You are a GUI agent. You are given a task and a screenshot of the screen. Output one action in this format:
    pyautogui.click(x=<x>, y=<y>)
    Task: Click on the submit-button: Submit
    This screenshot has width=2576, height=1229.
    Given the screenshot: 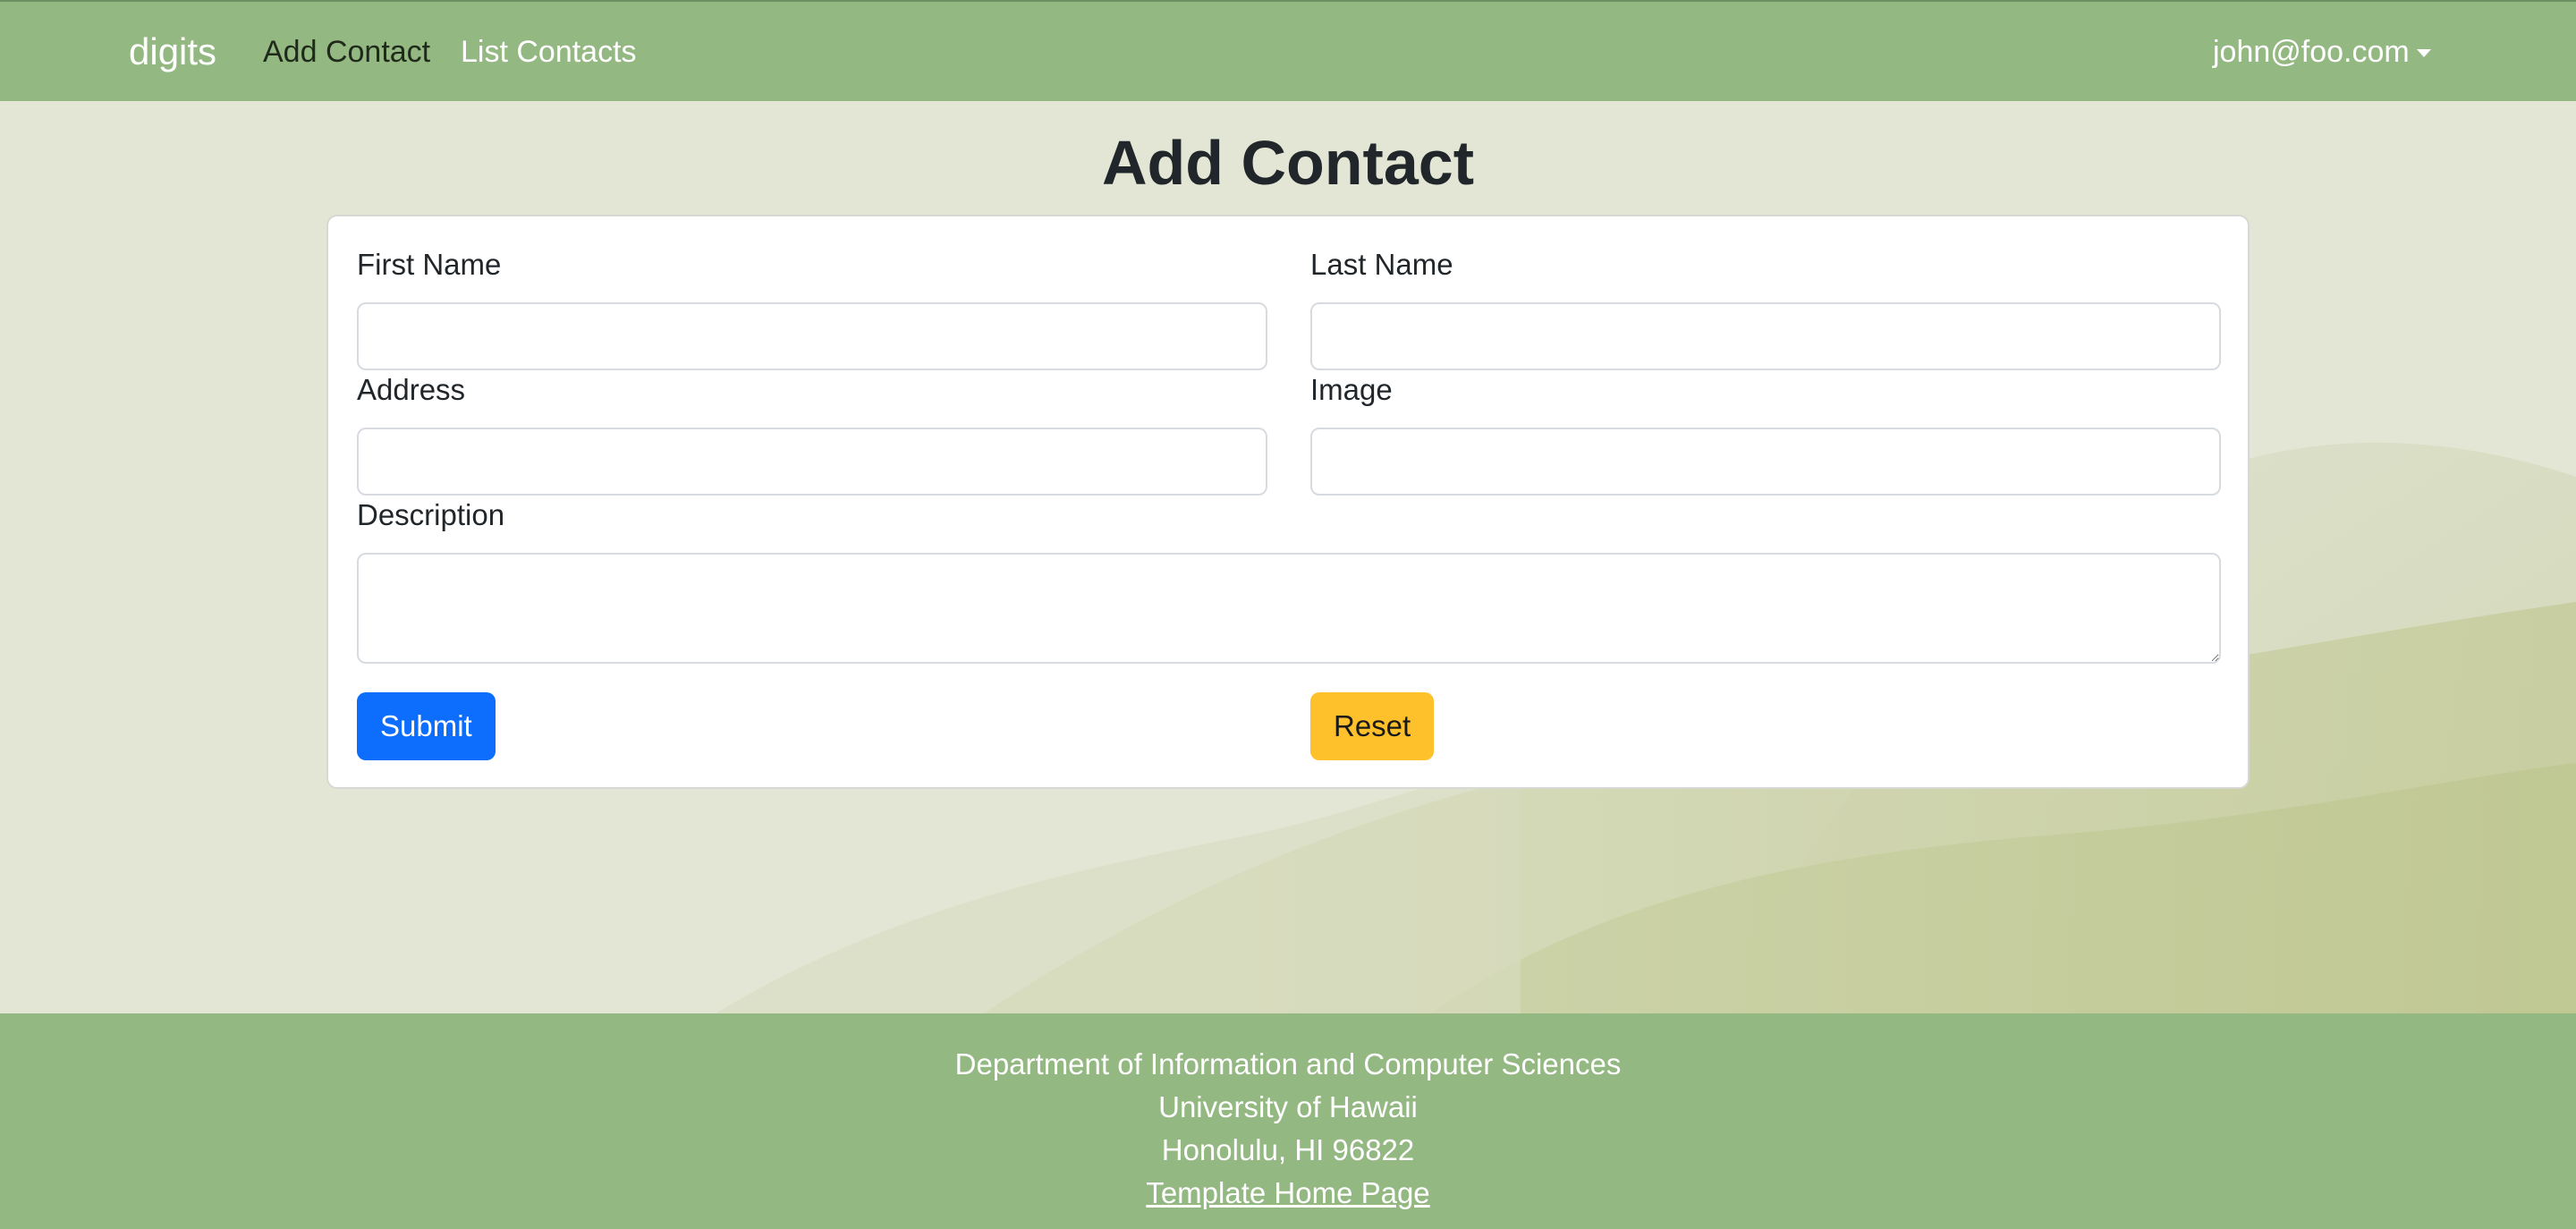 What is the action you would take?
    pyautogui.click(x=426, y=726)
    